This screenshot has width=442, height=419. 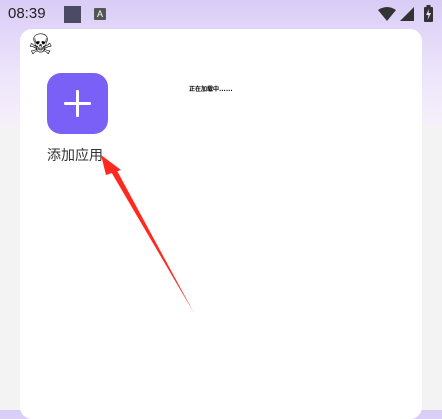 I want to click on annotation-arrow, so click(x=147, y=234).